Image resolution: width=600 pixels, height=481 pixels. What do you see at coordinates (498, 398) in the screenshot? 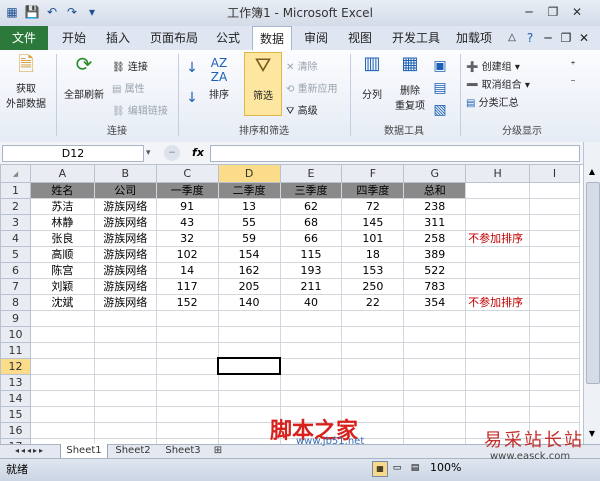
I see `cell-h14` at bounding box center [498, 398].